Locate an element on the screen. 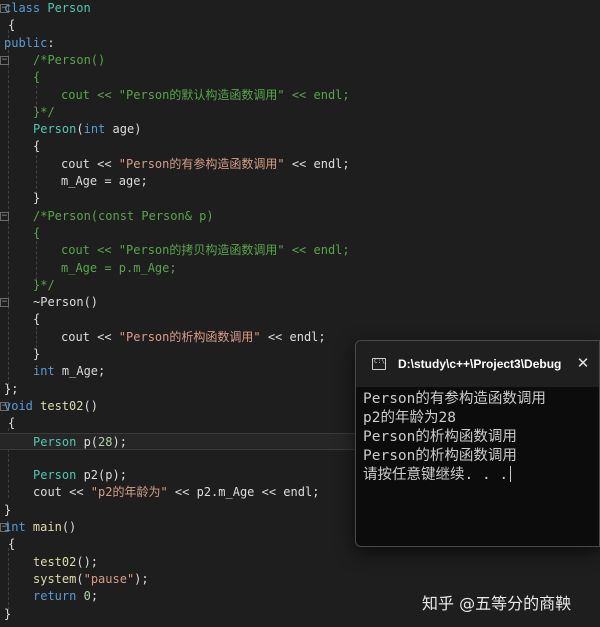  function-name: main is located at coordinates (43, 527).